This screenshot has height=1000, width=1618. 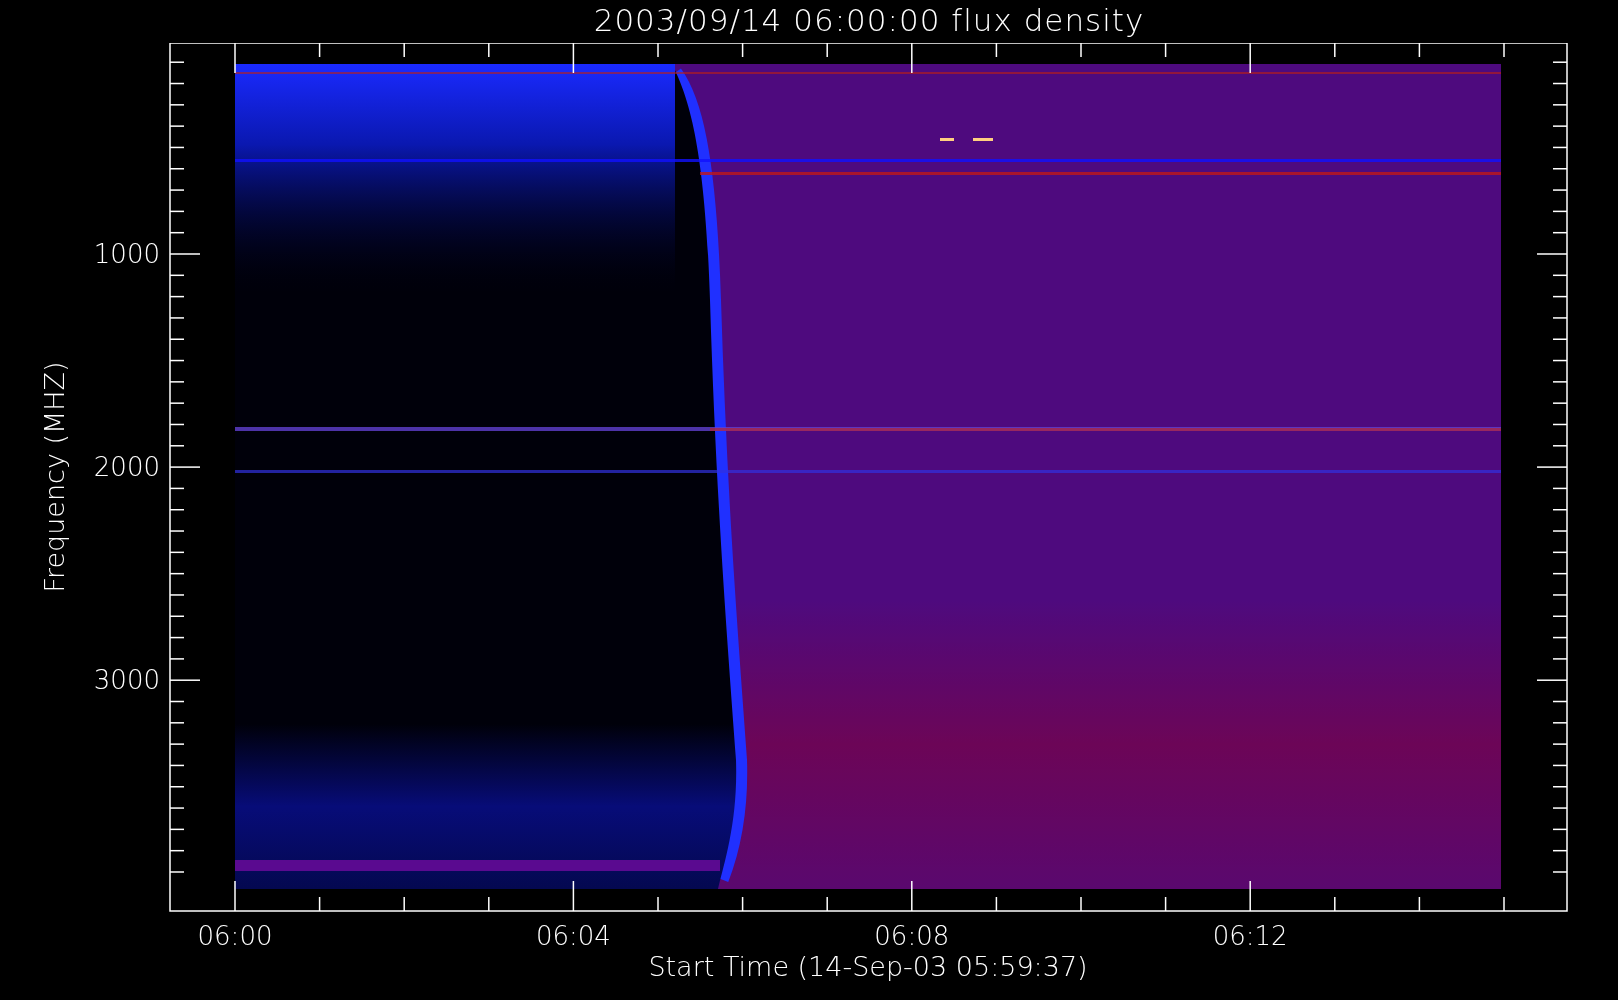 I want to click on y-tick-label: 3000, so click(x=126, y=680).